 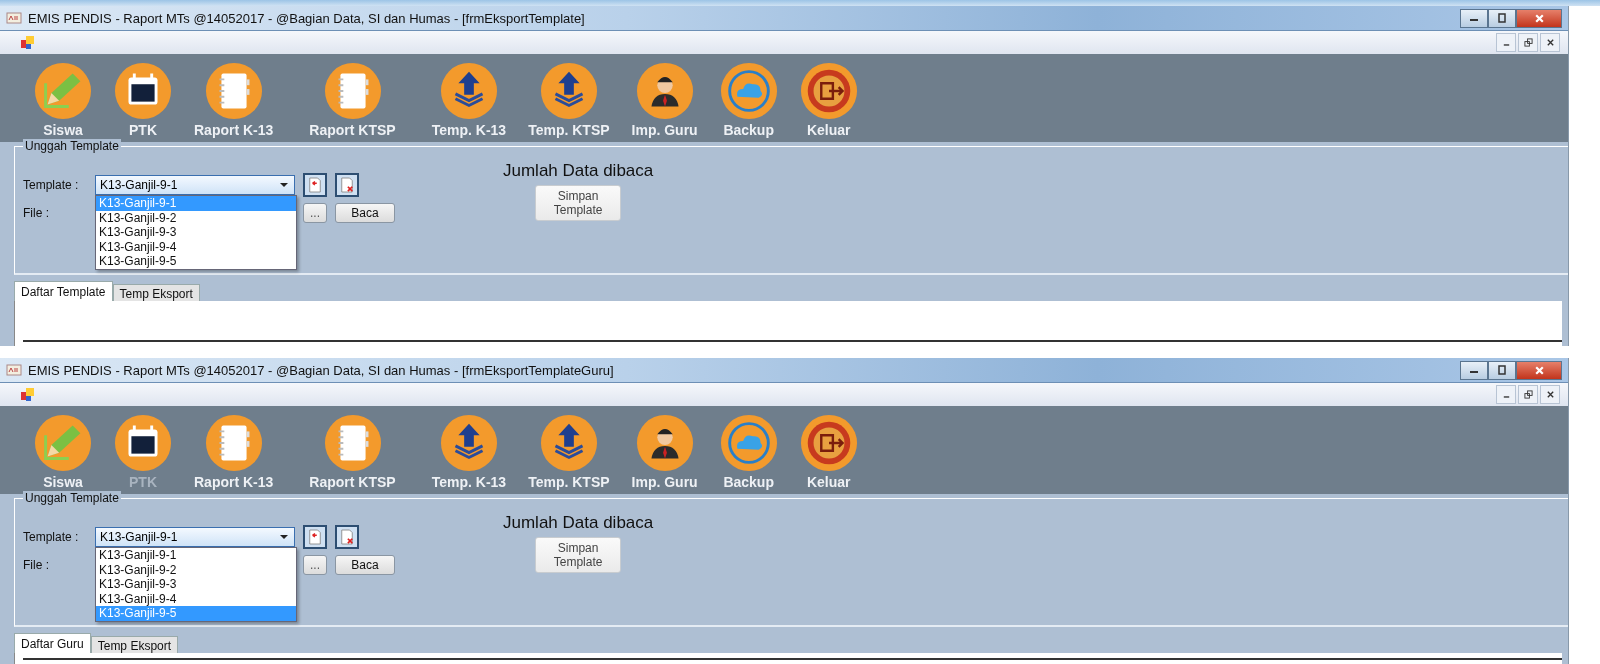 What do you see at coordinates (321, 370) in the screenshot?
I see `window-title: EMIS PENDIS - Raport MTs @14052017 - @Bagian Data, SI dan Humas - [frmEksportTemplateGuru]` at bounding box center [321, 370].